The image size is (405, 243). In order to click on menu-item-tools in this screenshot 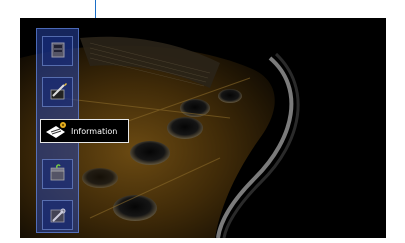, I will do `click(57, 215)`.